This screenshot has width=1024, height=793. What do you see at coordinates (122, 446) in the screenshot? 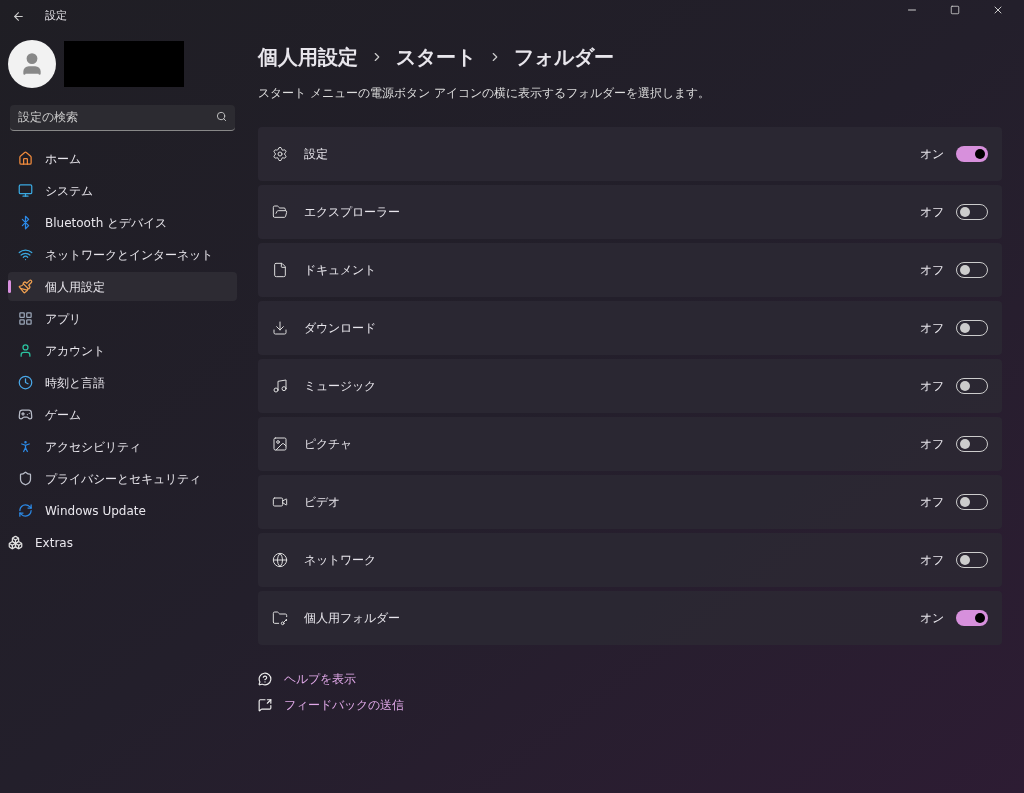
I see `nav-item: アクセシビリティ` at bounding box center [122, 446].